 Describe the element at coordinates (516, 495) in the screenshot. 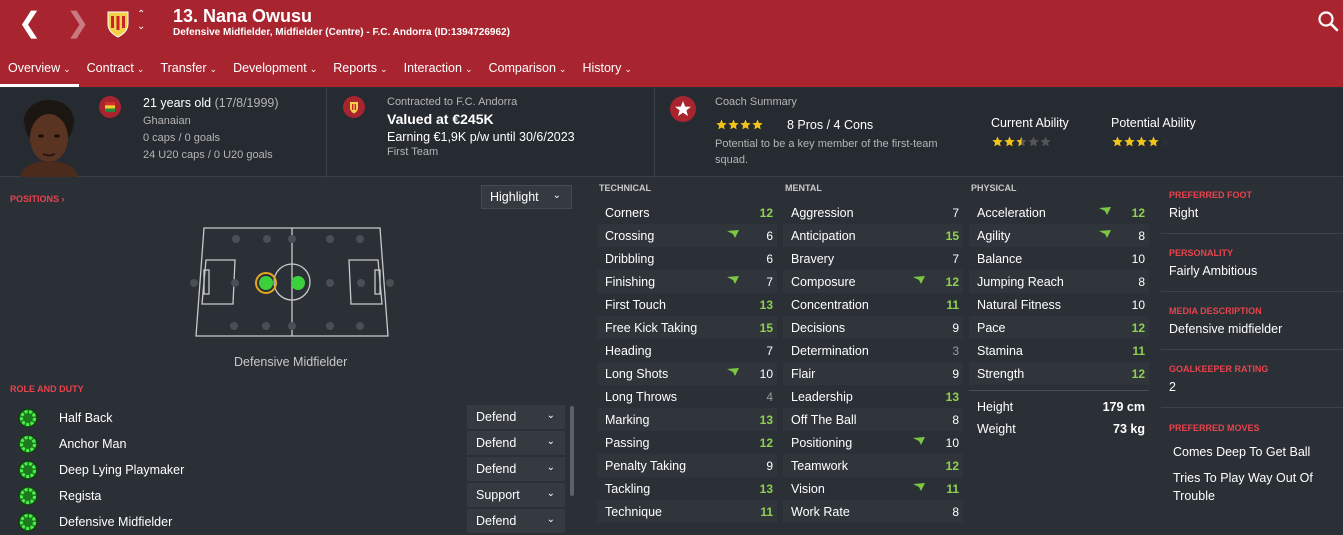

I see `duty-dropdown: Support ⌄` at that location.